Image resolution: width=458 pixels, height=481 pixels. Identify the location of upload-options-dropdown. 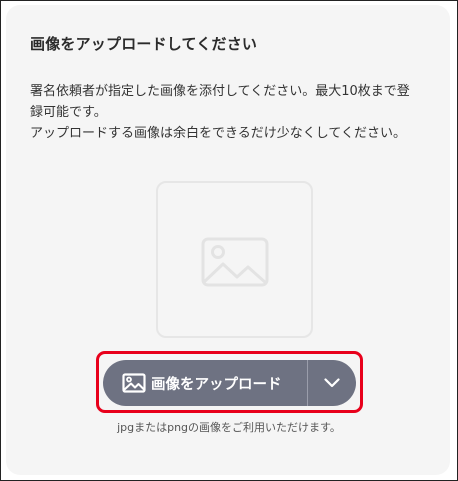
(332, 383).